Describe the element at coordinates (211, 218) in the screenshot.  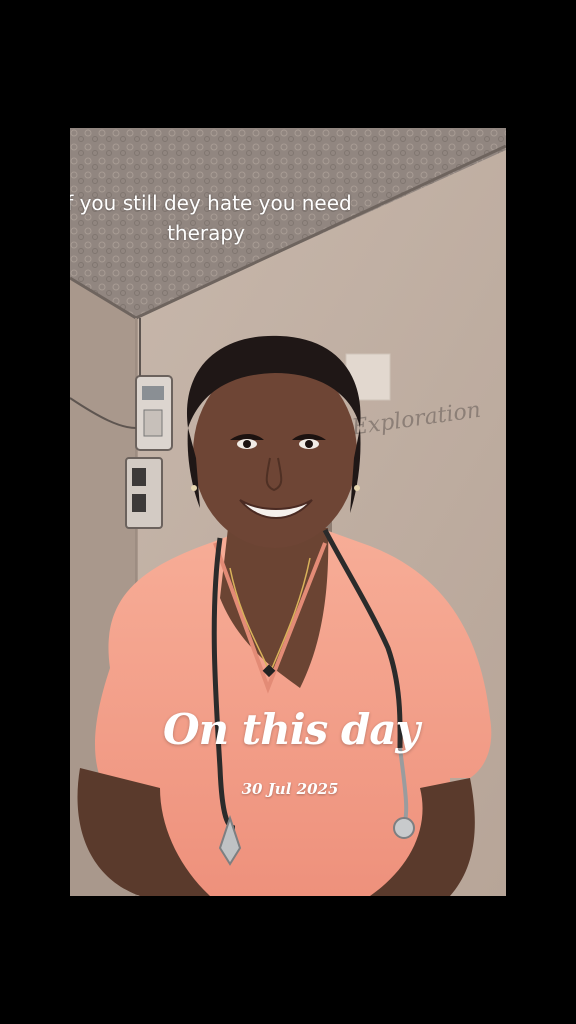
I see `video-caption: If you still dey hate you need therapy` at that location.